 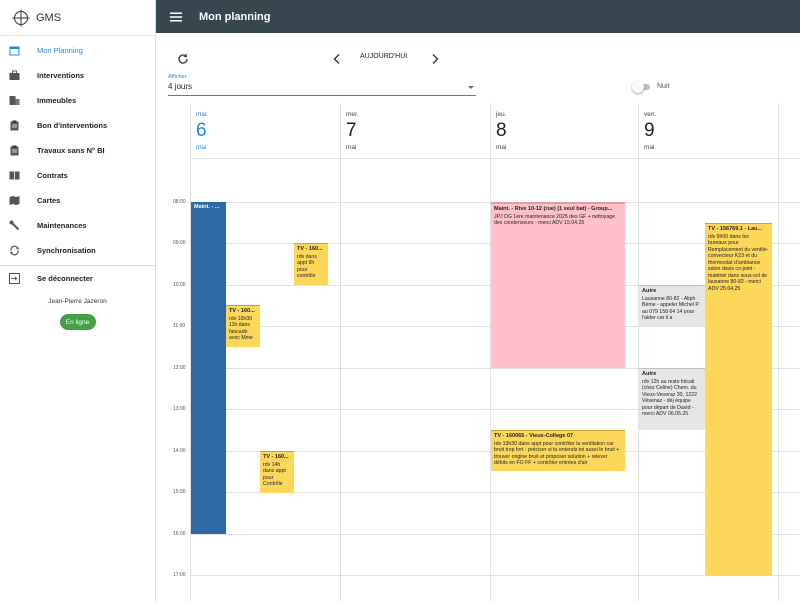 What do you see at coordinates (708, 130) in the screenshot?
I see `day-header-fri: ven. 9 mai` at bounding box center [708, 130].